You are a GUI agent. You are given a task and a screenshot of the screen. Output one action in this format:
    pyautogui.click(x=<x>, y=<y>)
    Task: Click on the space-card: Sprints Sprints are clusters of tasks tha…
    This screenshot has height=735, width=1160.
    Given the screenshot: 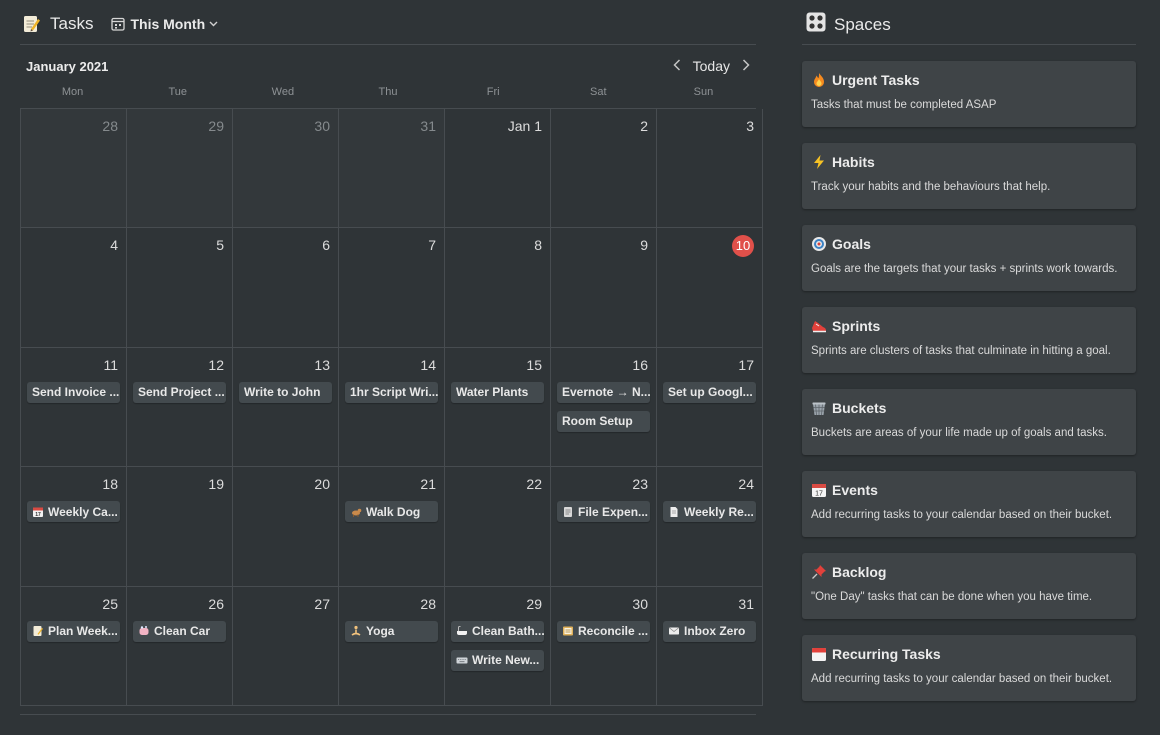 What is the action you would take?
    pyautogui.click(x=969, y=340)
    